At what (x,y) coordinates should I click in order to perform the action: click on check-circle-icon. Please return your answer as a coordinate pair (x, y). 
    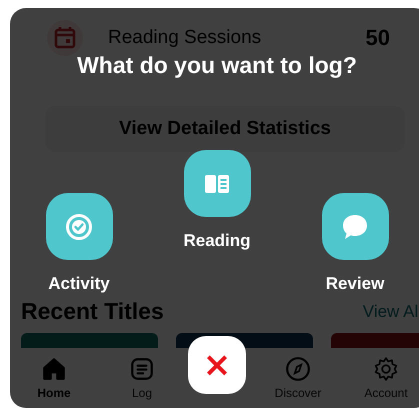
    Looking at the image, I should click on (79, 227).